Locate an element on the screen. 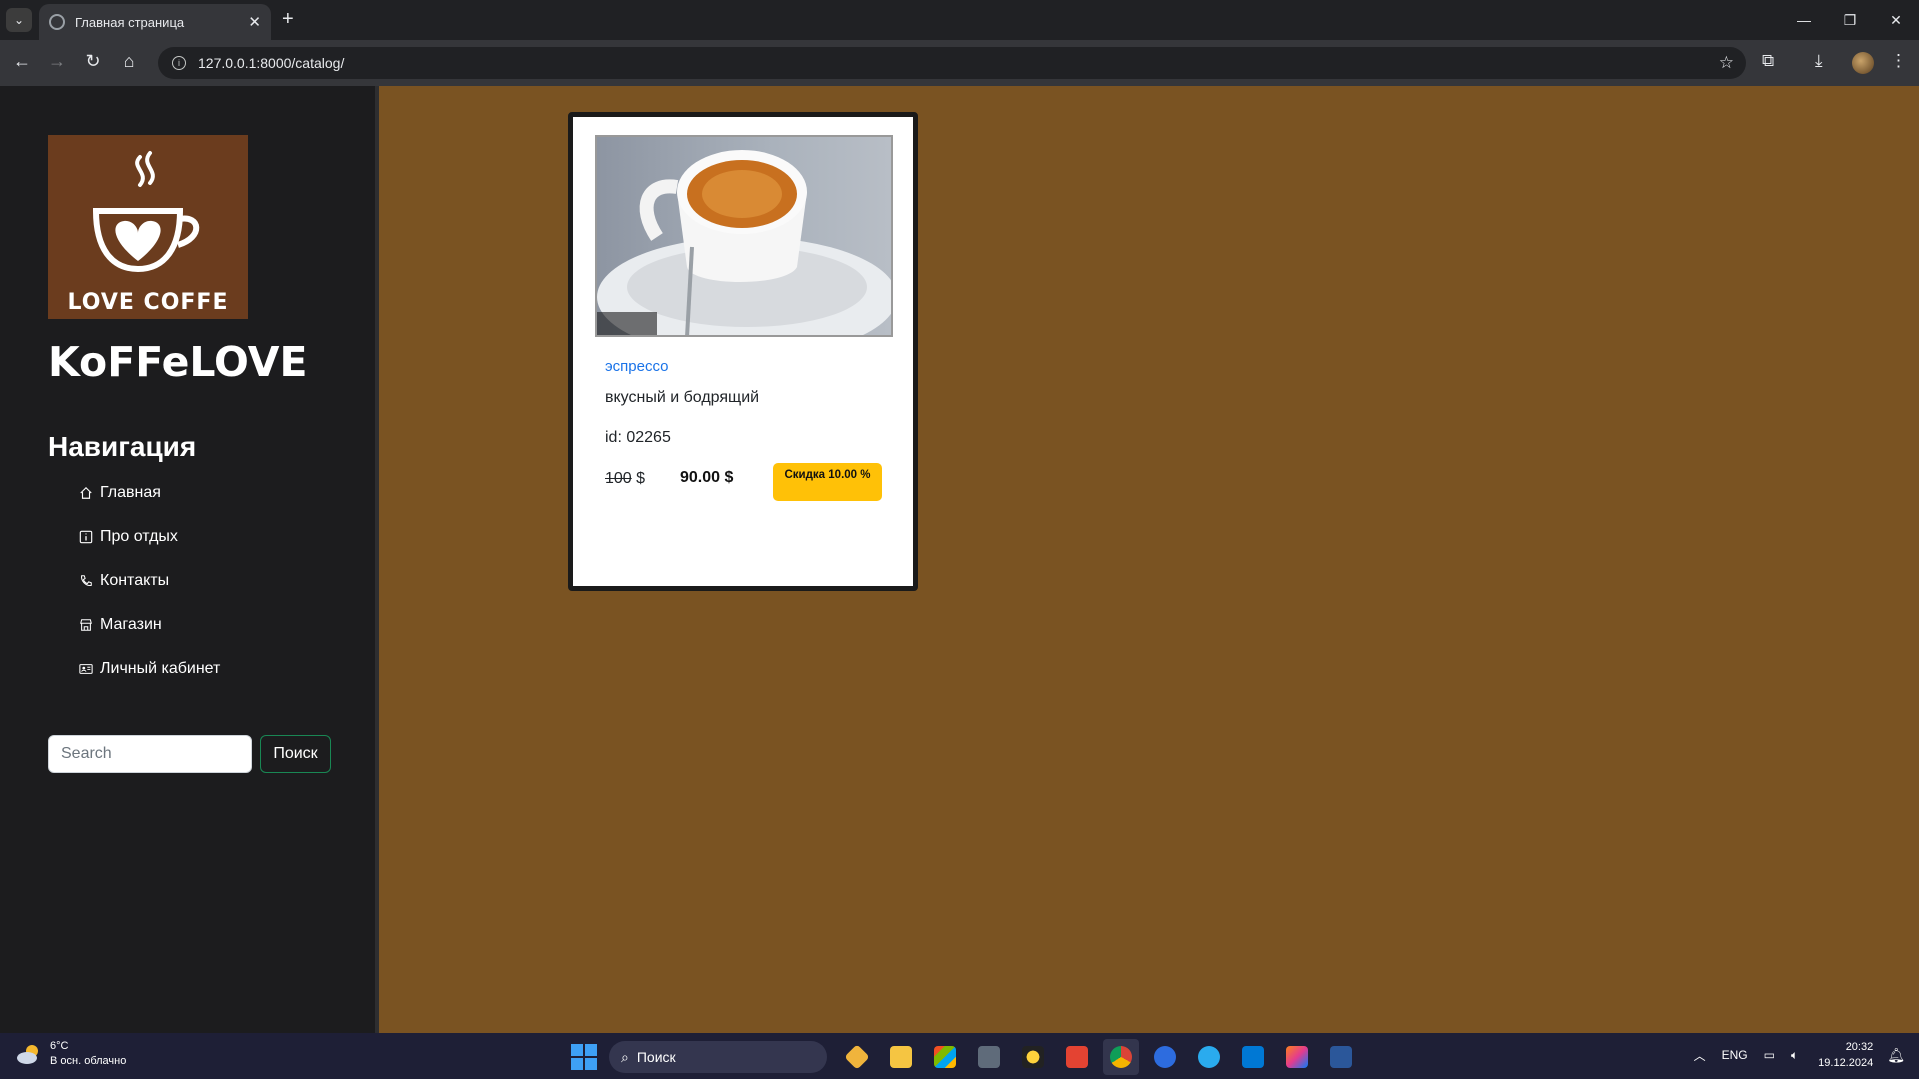  app-store-icon is located at coordinates (1165, 1057).